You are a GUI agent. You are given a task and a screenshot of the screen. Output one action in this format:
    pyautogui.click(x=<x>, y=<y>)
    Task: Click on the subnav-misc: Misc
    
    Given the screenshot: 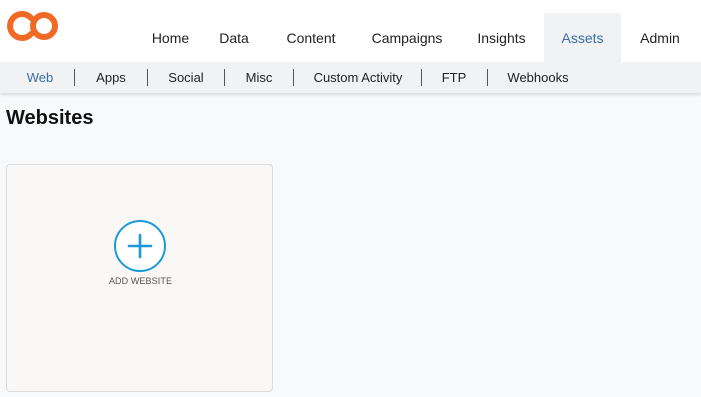 What is the action you would take?
    pyautogui.click(x=259, y=77)
    